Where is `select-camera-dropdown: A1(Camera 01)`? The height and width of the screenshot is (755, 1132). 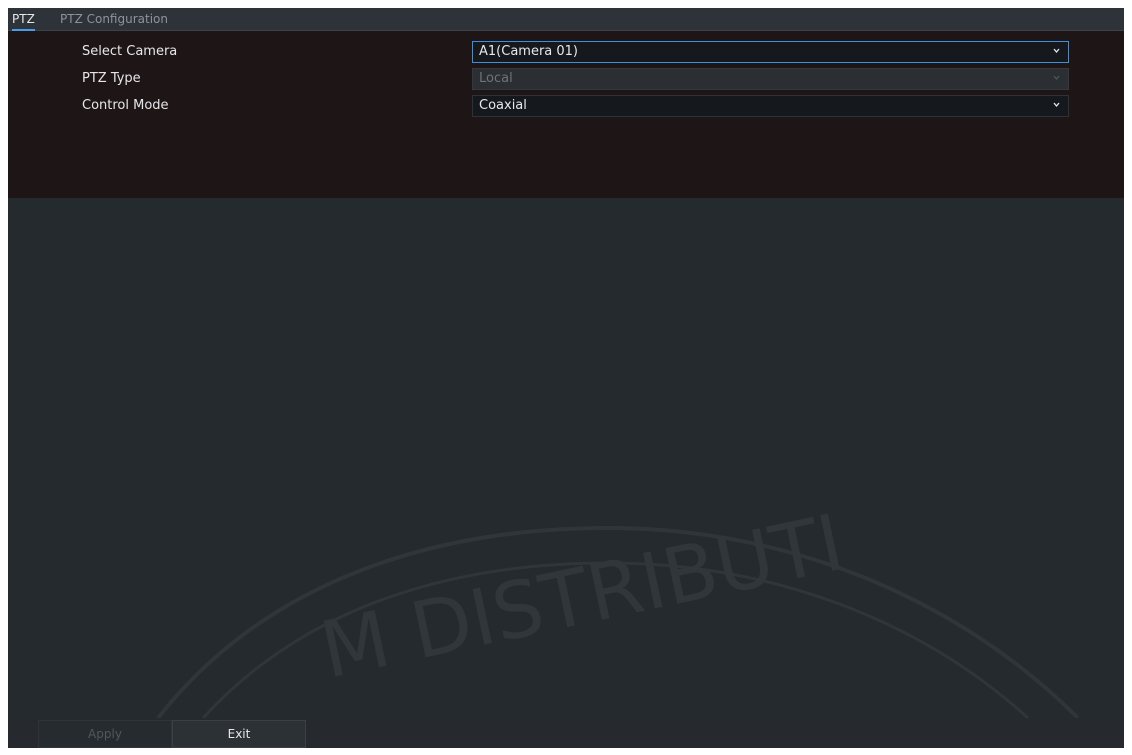
select-camera-dropdown: A1(Camera 01) is located at coordinates (770, 52).